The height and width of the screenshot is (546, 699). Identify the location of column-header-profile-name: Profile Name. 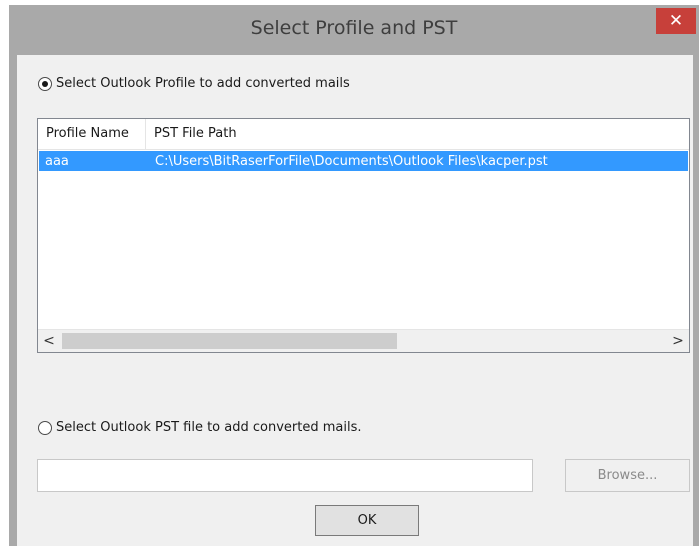
(92, 134).